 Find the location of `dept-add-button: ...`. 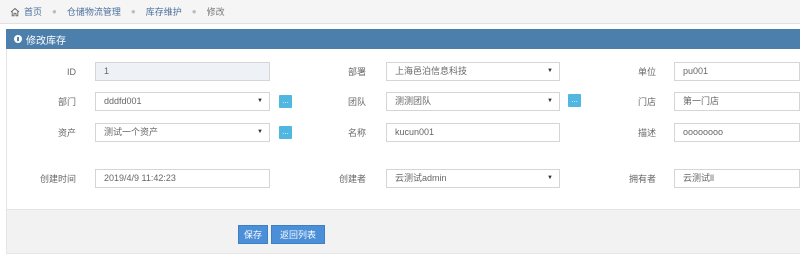

dept-add-button: ... is located at coordinates (285, 101).